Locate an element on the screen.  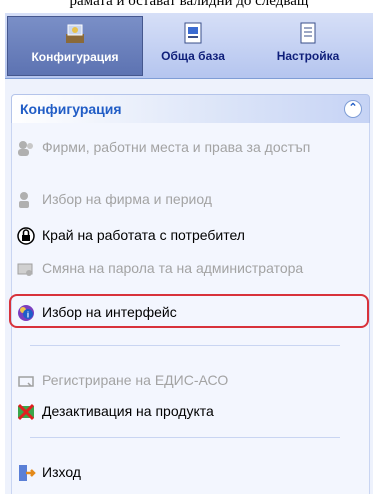
menu-item-deactivate-product: Дезактивация на продукта is located at coordinates (189, 411).